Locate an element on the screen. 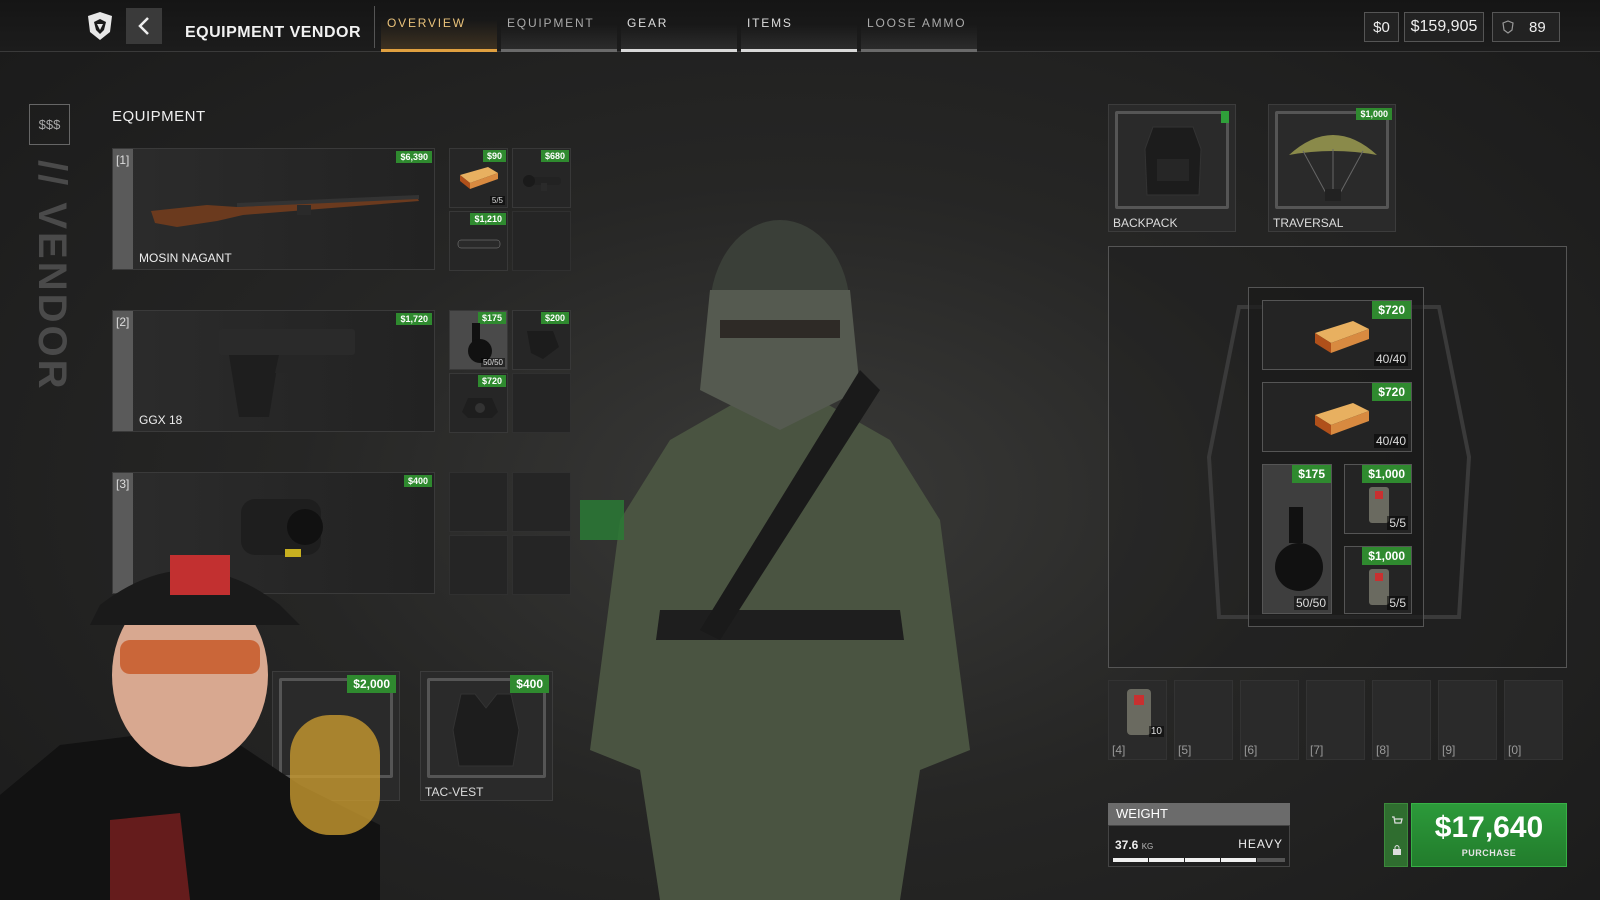 The image size is (1600, 900). weight-value-line: 37.6 KG is located at coordinates (1134, 845).